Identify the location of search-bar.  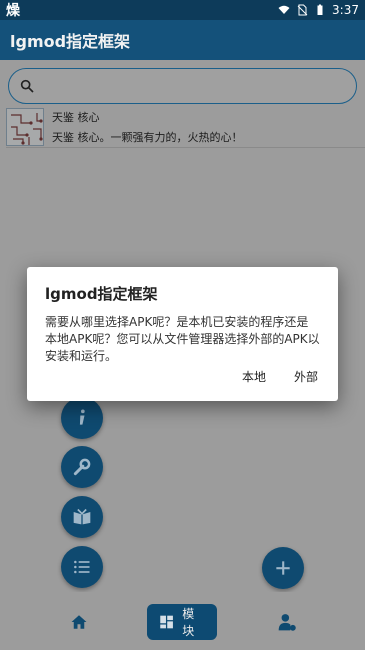
(182, 86).